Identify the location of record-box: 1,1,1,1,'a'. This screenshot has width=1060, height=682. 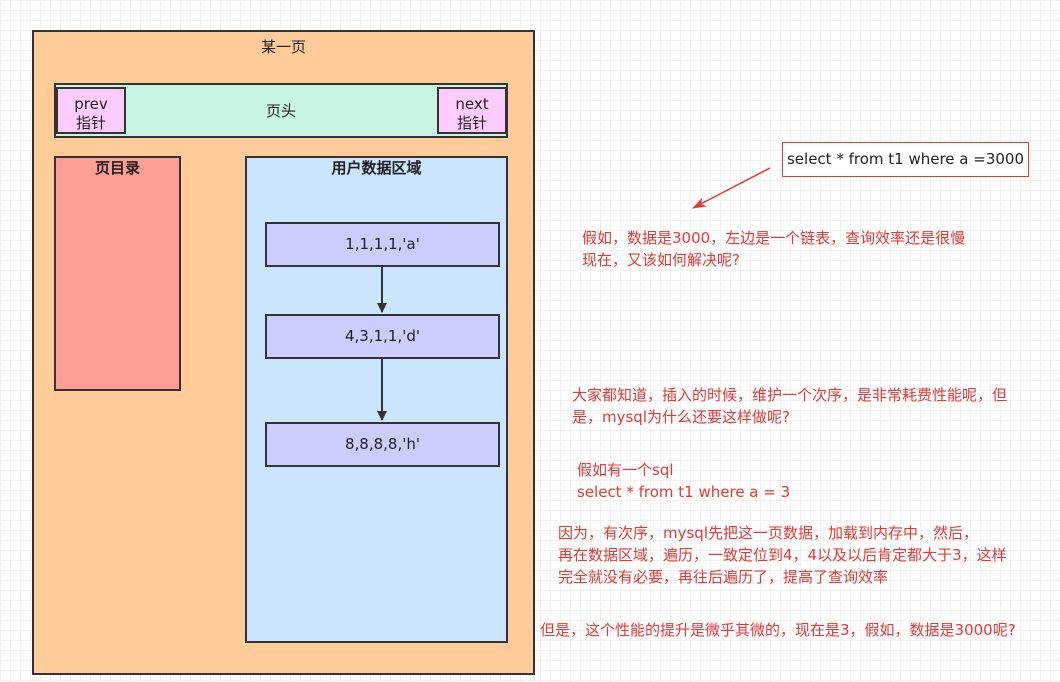
(382, 244).